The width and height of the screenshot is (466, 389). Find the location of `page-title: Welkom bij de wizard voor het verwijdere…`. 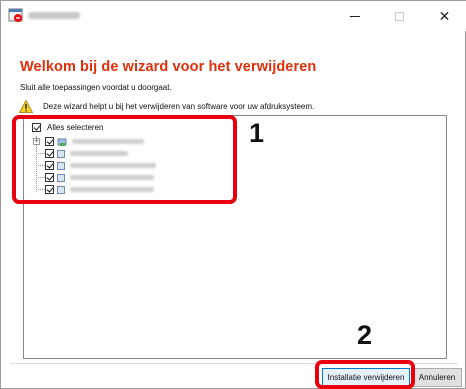

page-title: Welkom bij de wizard voor het verwijdere… is located at coordinates (168, 67).